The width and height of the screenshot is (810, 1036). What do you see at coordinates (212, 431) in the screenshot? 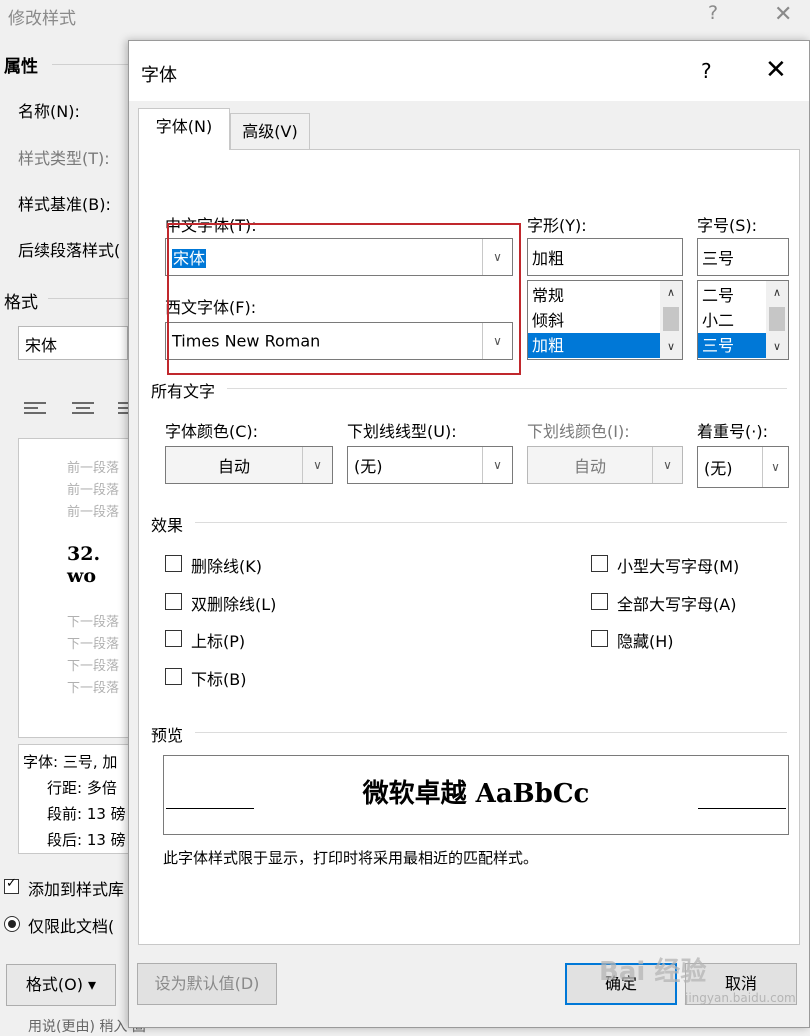
I see `font-color-label: 字体颜色(C):` at bounding box center [212, 431].